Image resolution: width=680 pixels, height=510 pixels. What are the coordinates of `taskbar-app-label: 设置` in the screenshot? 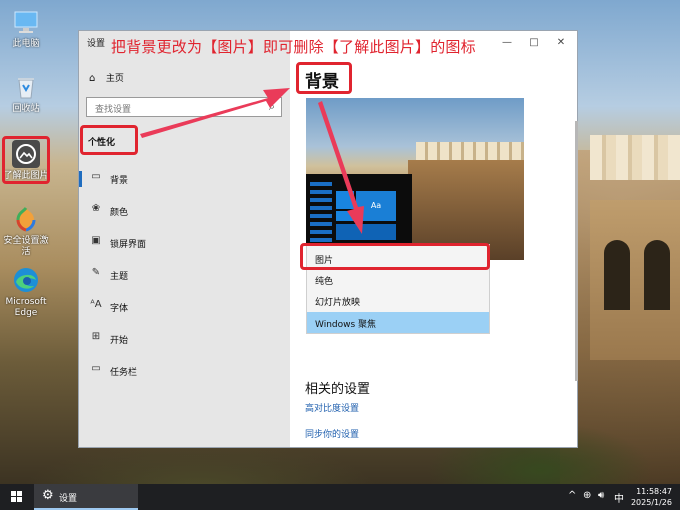 It's located at (68, 499).